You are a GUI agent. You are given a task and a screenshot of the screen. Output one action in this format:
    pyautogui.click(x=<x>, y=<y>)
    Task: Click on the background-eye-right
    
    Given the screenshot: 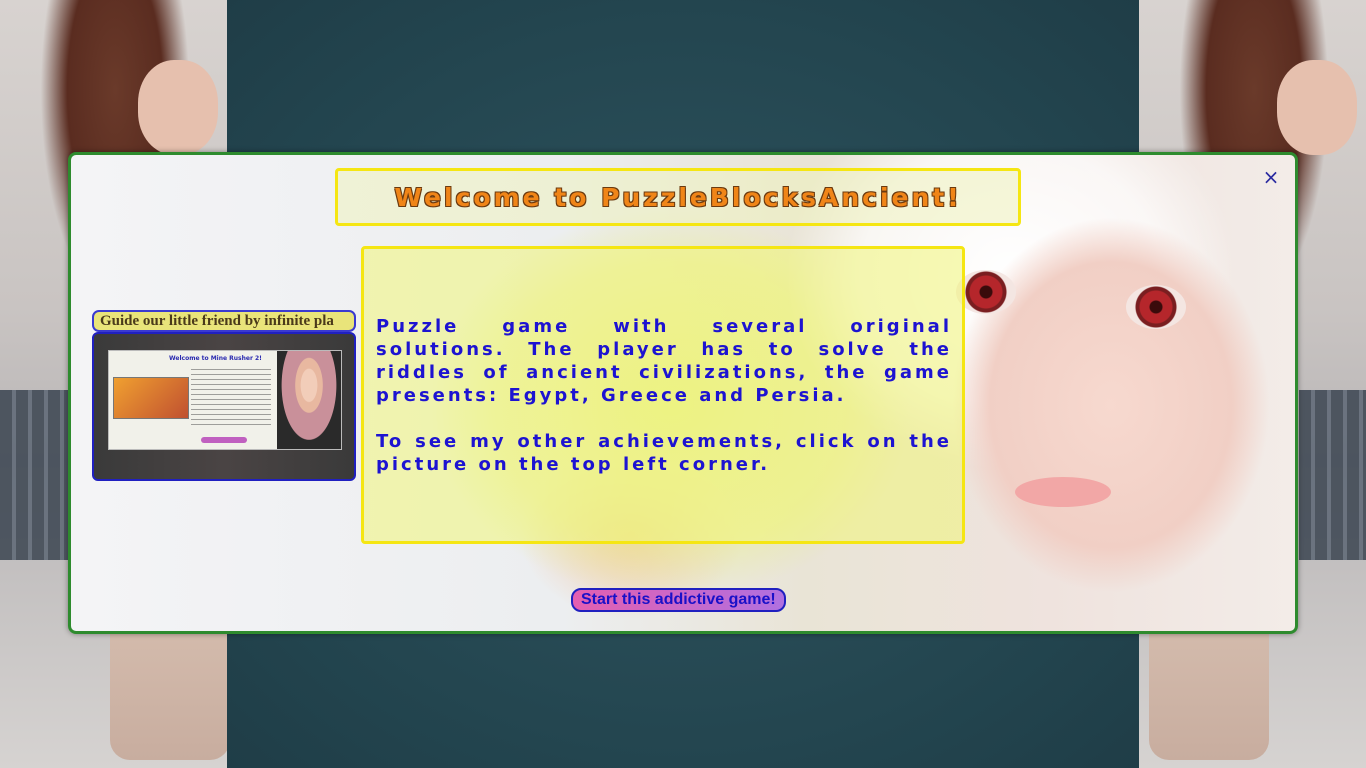 What is the action you would take?
    pyautogui.click(x=1156, y=307)
    